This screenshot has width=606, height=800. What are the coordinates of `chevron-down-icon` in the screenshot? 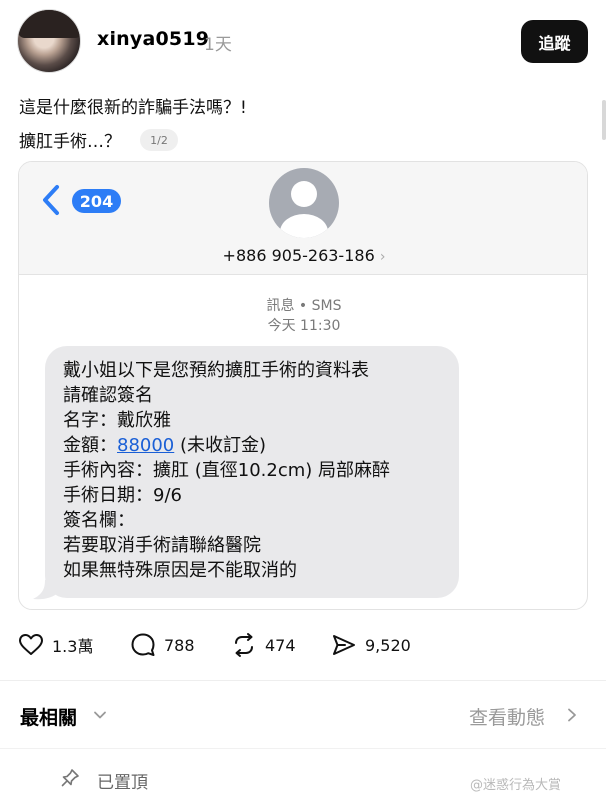 It's located at (100, 715).